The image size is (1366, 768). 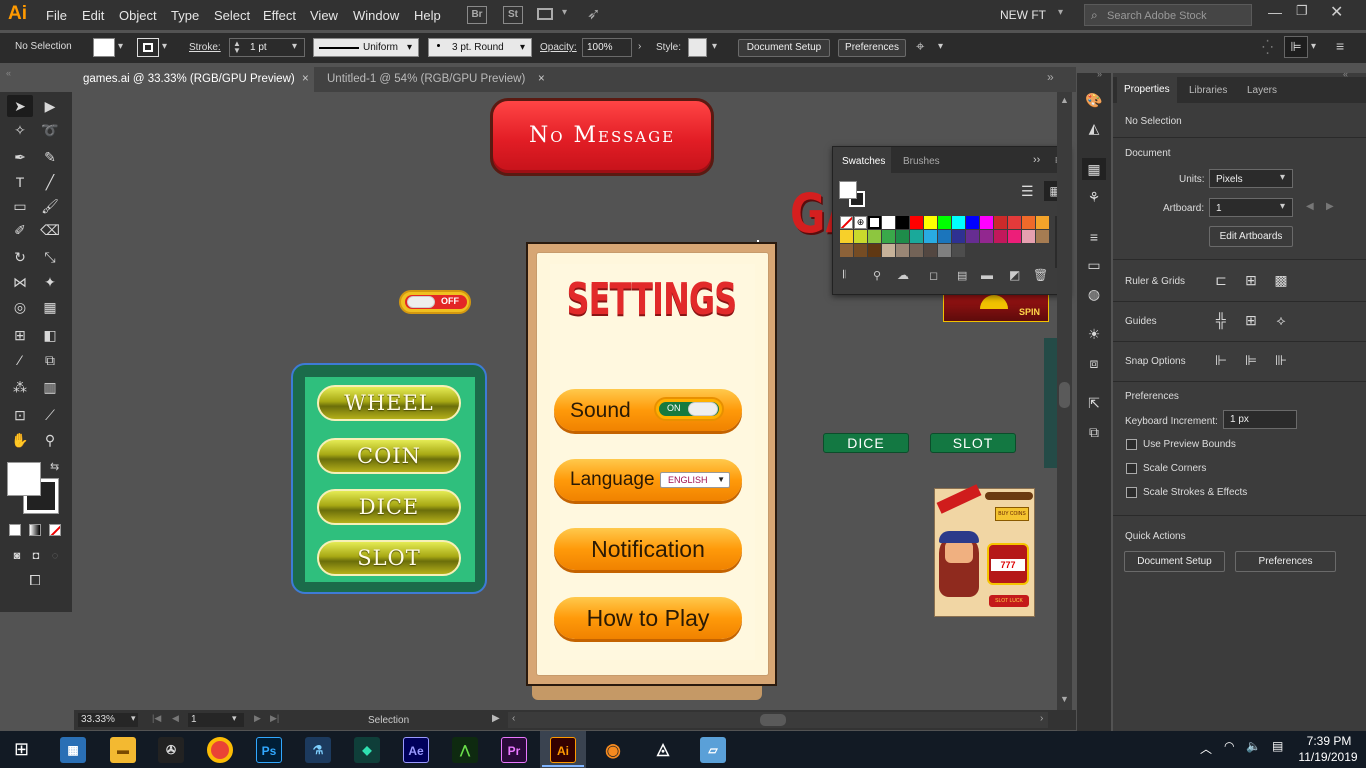 I want to click on game-thumbnail: BUY COINS 777 SLOT LUCK, so click(x=984, y=550).